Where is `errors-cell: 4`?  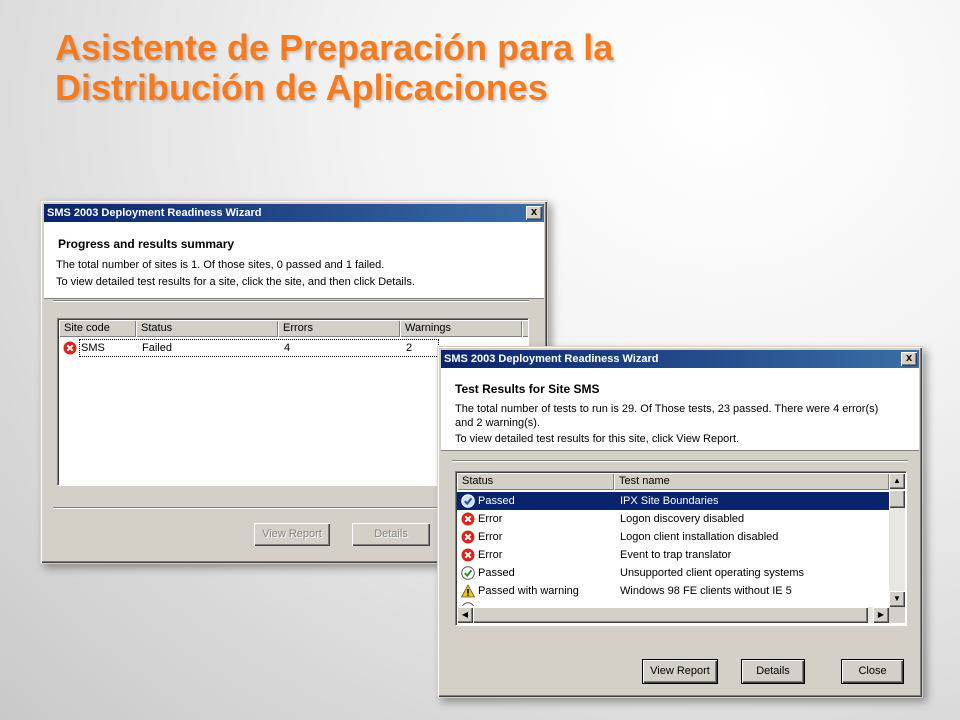 errors-cell: 4 is located at coordinates (287, 348).